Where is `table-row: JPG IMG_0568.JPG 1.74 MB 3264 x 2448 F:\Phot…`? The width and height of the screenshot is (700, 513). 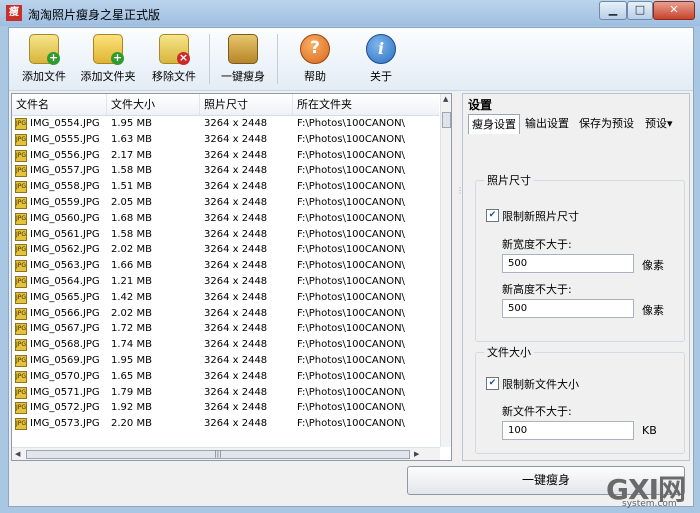
table-row: JPG IMG_0568.JPG 1.74 MB 3264 x 2448 F:\Phot… is located at coordinates (225, 345).